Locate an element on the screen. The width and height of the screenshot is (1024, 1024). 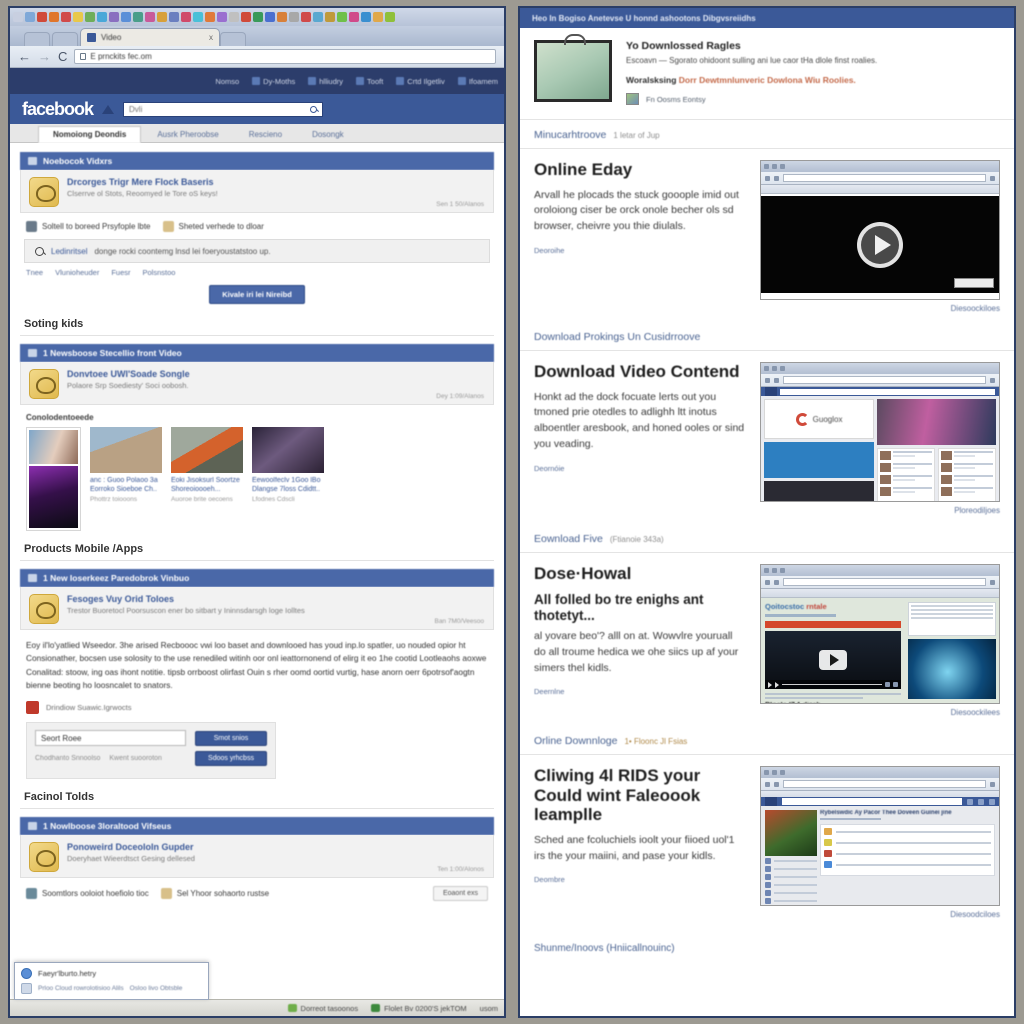
topnav-item-2: hlliudry is located at coordinates (325, 81).